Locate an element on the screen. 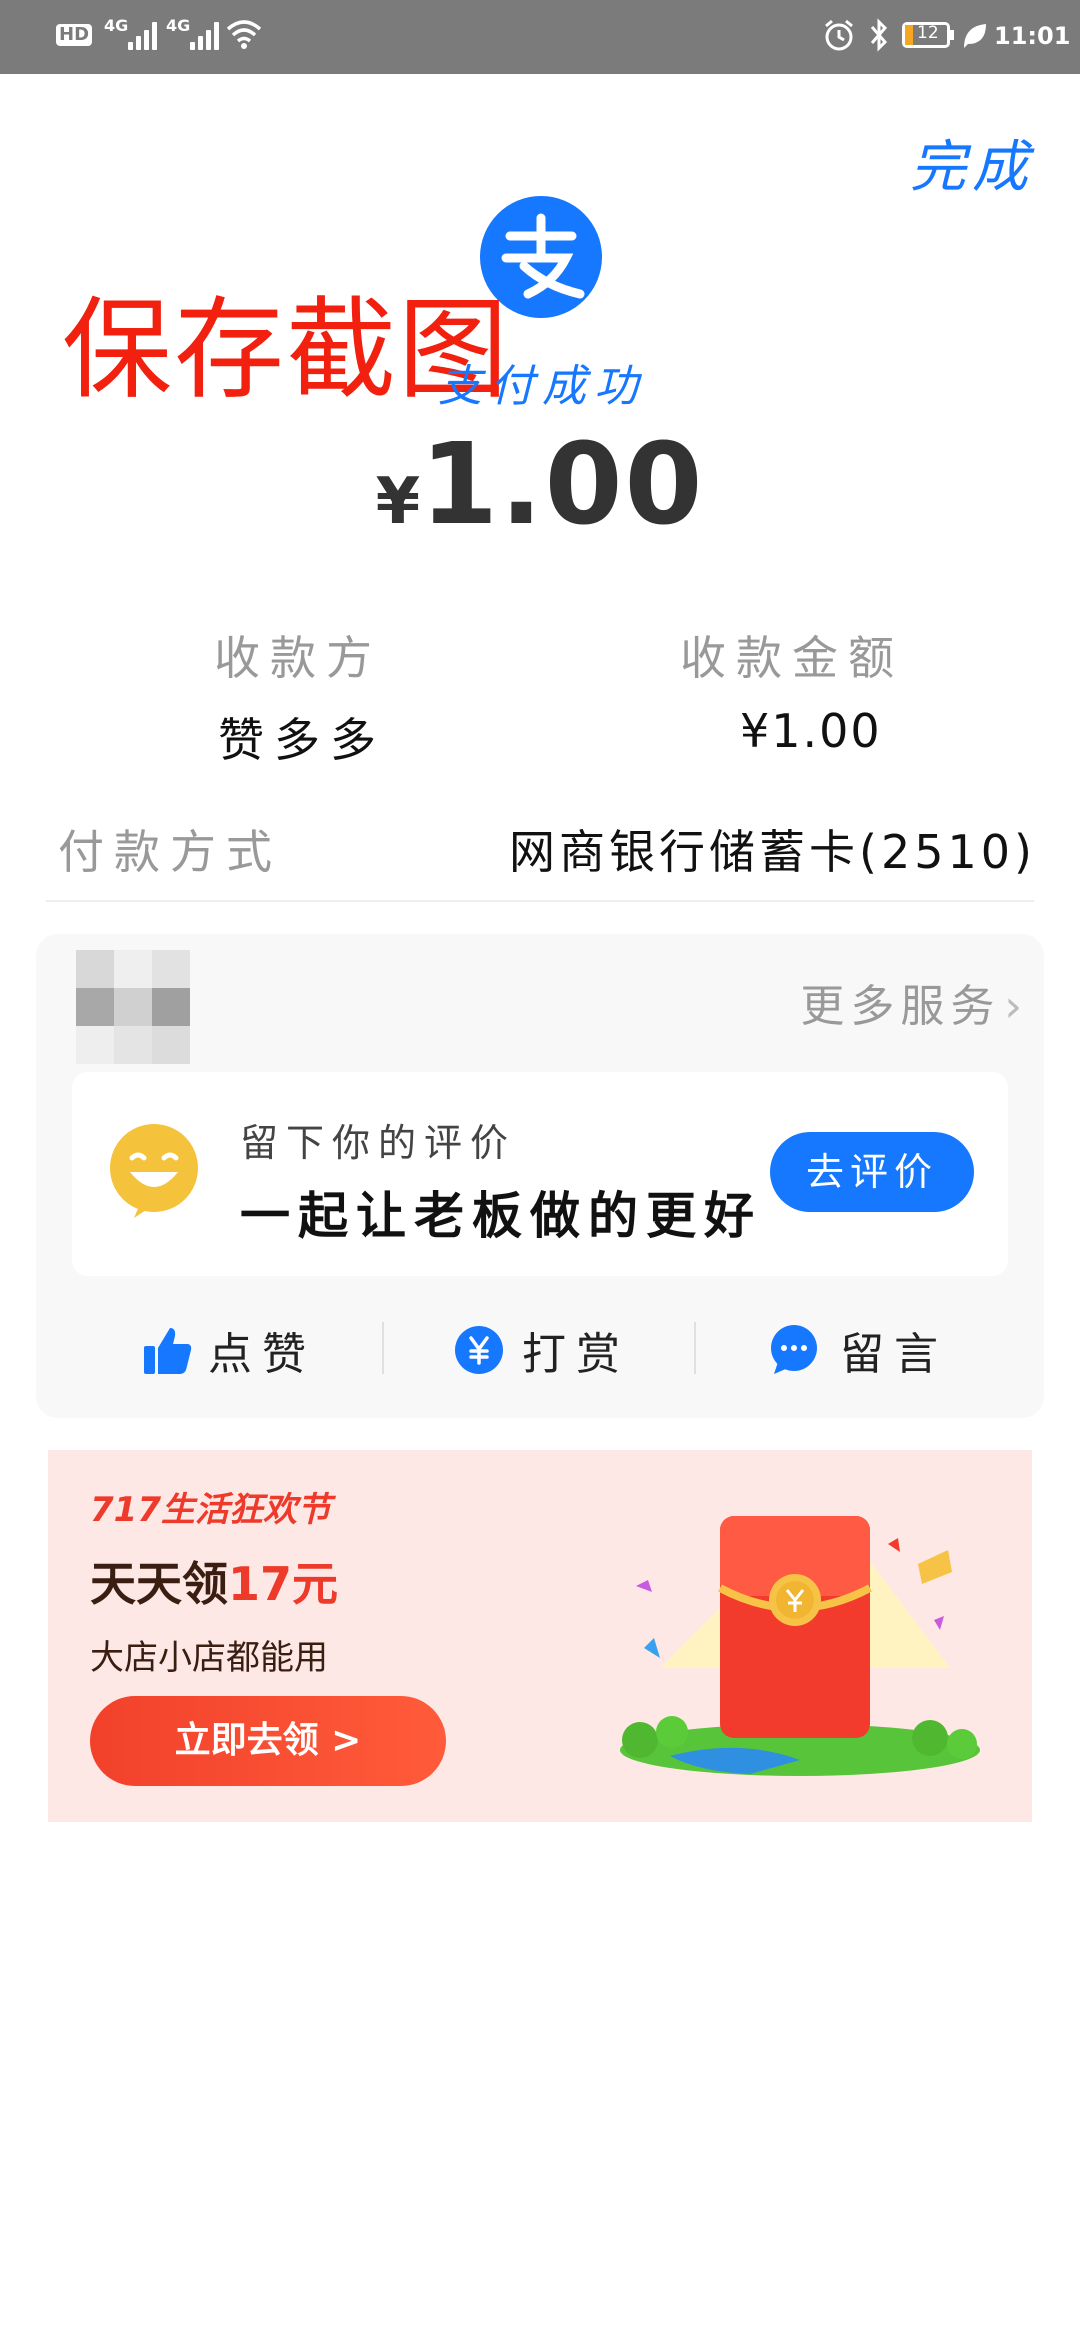  battery-level: 12 is located at coordinates (928, 33).